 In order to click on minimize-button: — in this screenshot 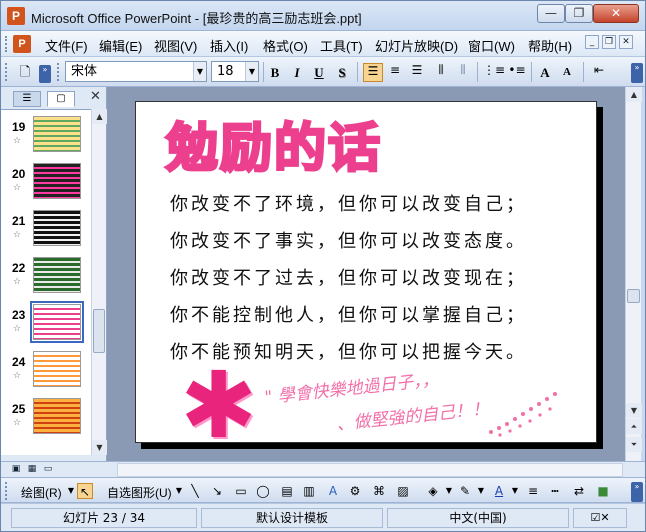, I will do `click(551, 13)`.